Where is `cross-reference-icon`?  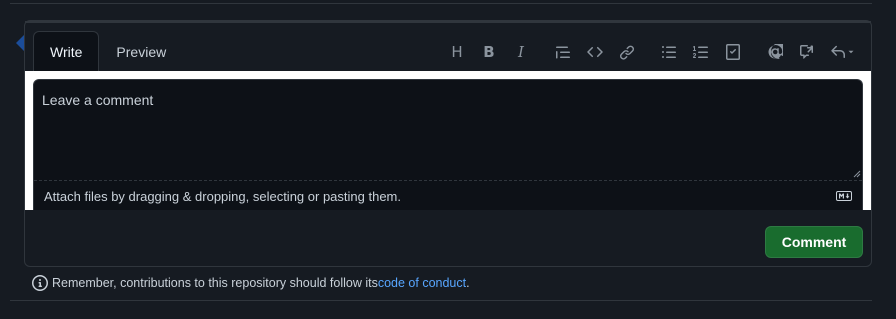 cross-reference-icon is located at coordinates (806, 52).